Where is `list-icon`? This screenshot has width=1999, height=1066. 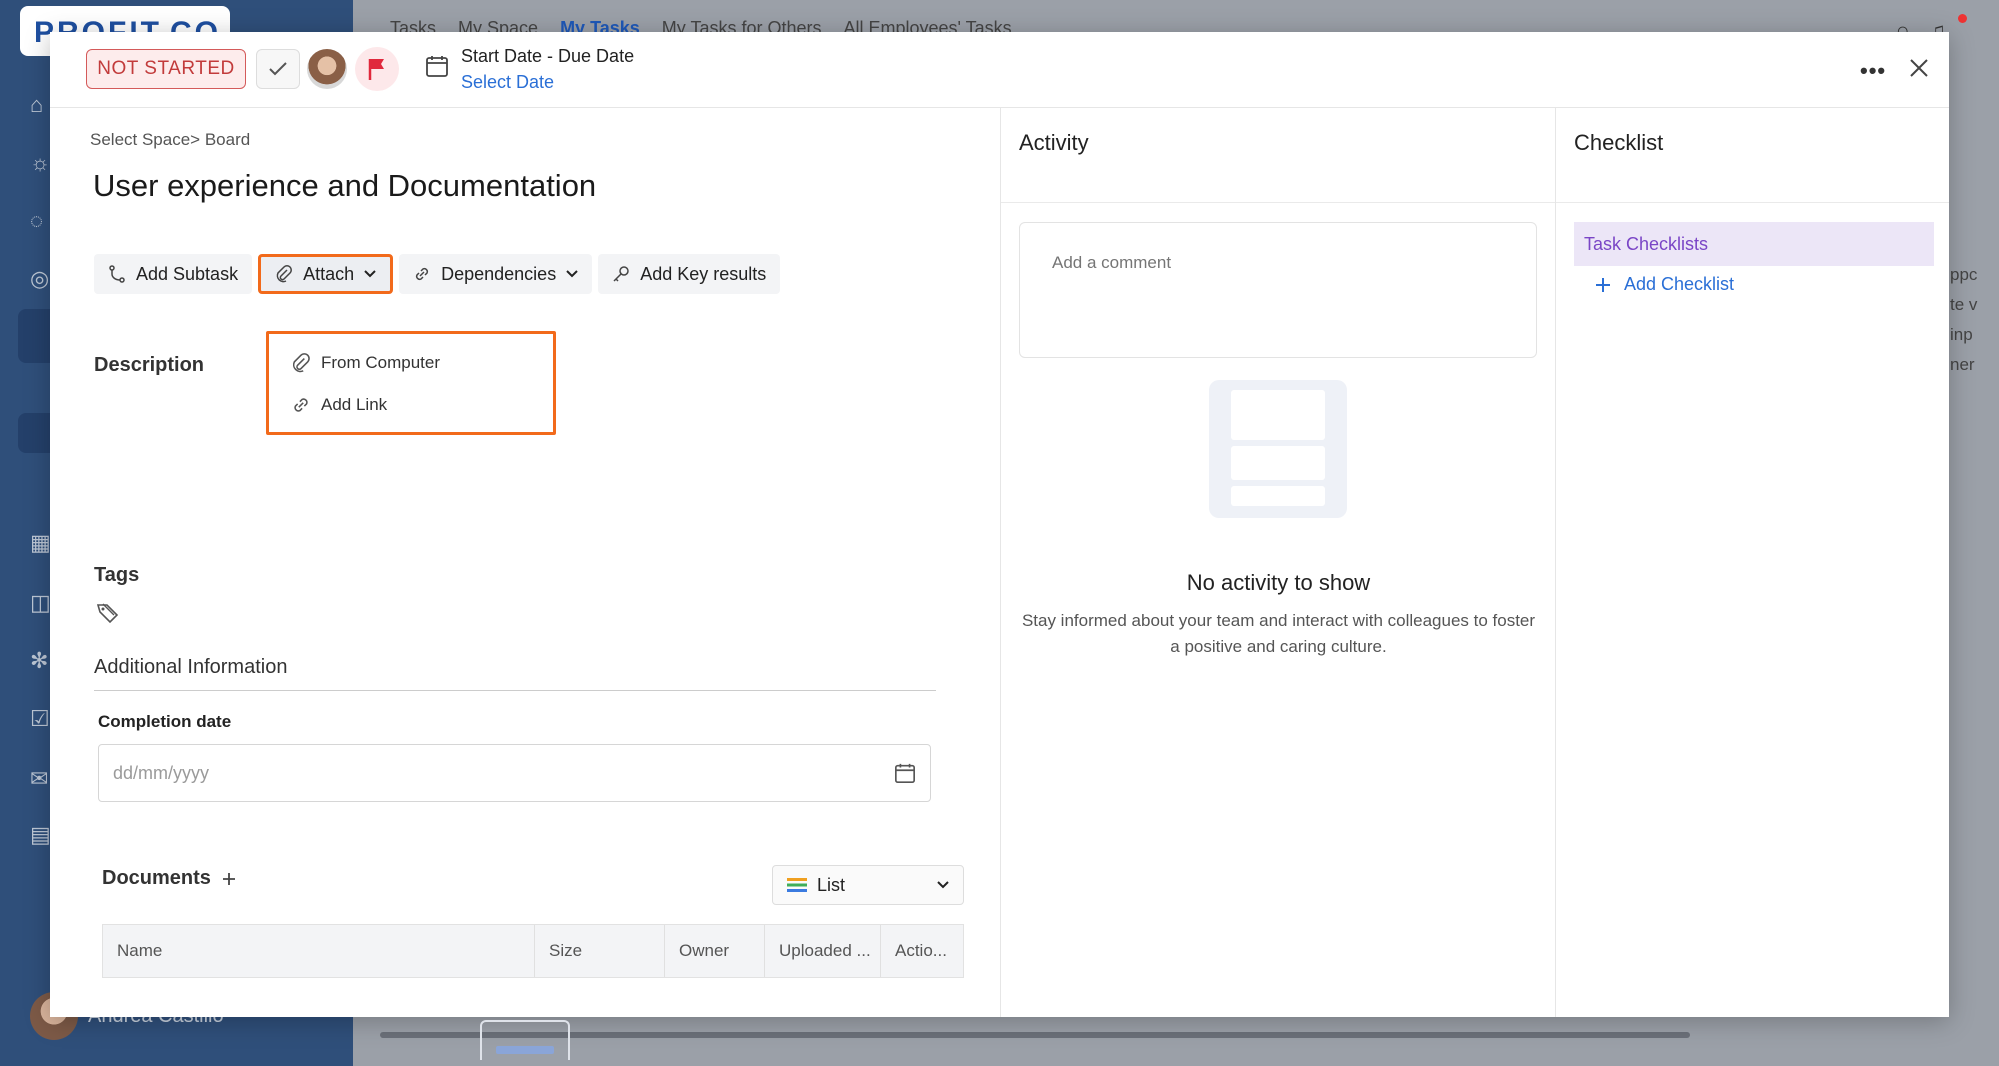
list-icon is located at coordinates (797, 885).